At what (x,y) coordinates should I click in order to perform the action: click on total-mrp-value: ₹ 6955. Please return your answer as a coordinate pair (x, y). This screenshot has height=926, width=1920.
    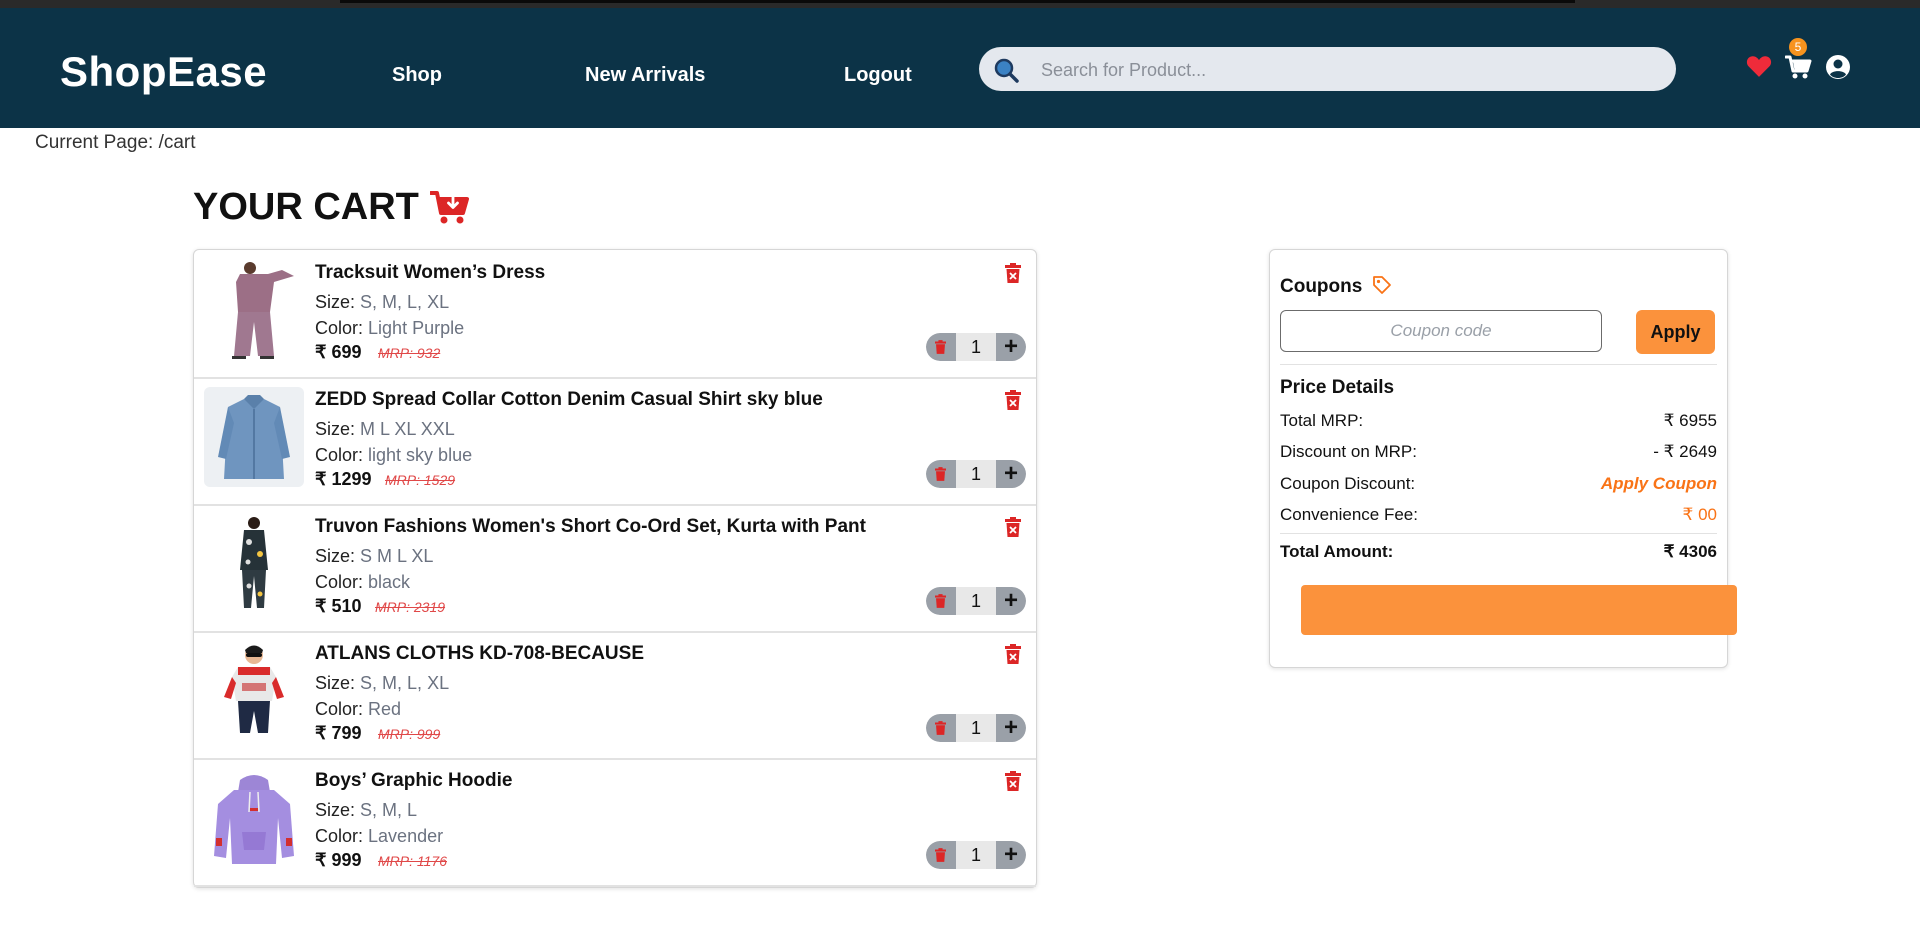
    Looking at the image, I should click on (1690, 420).